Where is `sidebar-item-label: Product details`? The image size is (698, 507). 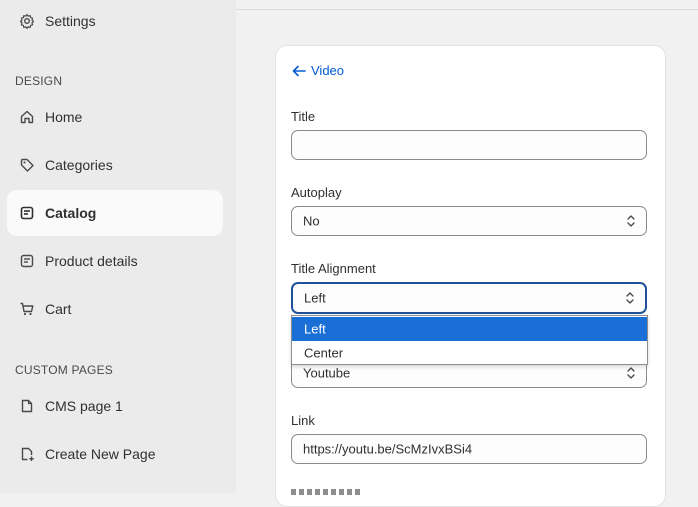 sidebar-item-label: Product details is located at coordinates (91, 261).